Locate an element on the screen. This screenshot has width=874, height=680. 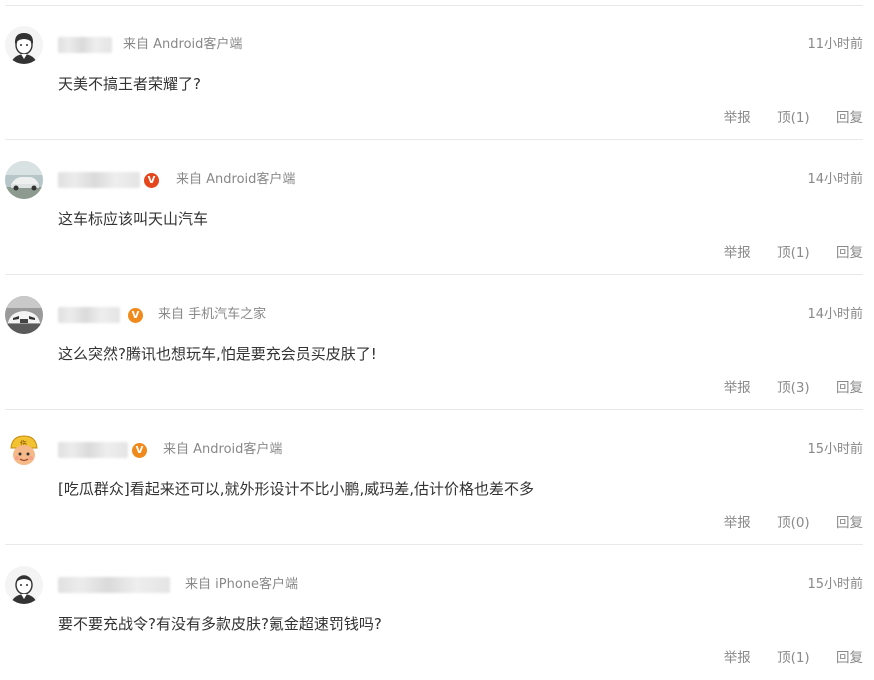
comment-actions: 举报 顶(3) 回复 is located at coordinates (793, 388).